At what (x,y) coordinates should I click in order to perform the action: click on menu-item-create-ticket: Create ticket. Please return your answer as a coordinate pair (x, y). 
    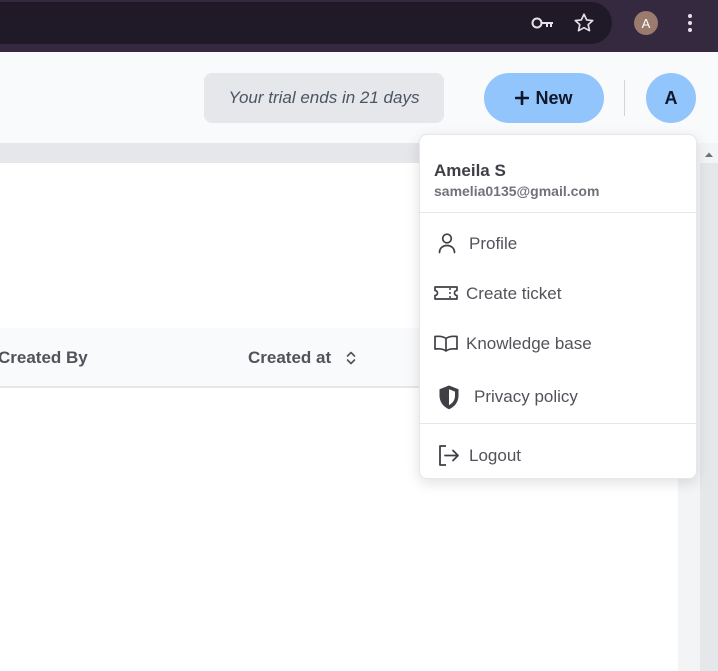
    Looking at the image, I should click on (558, 293).